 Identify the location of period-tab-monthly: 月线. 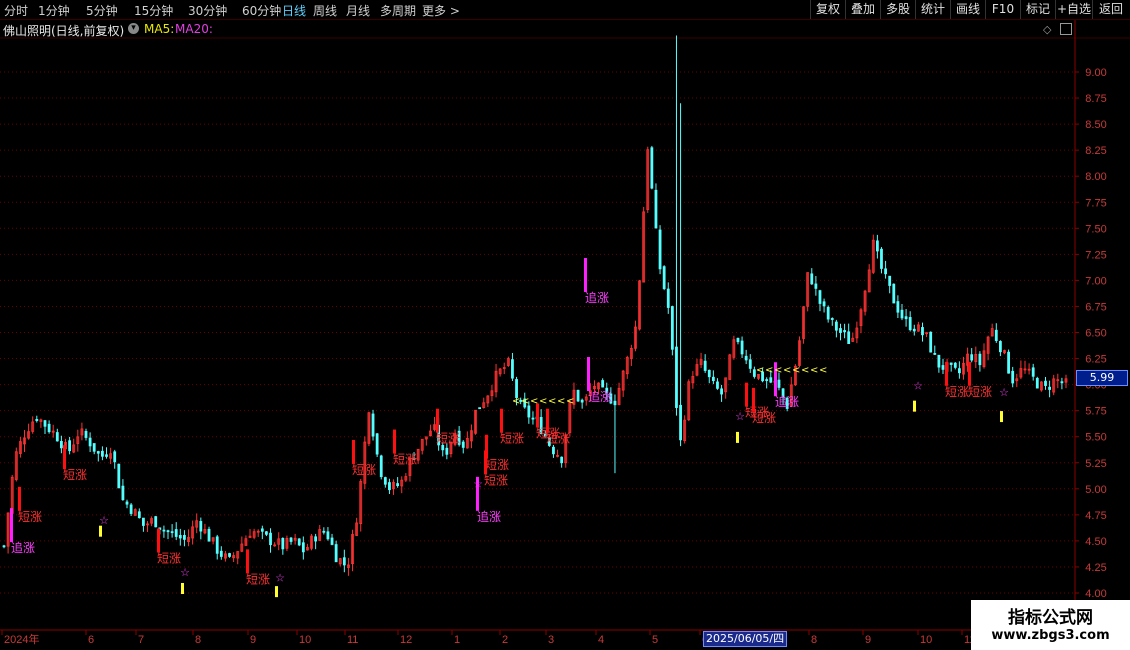
(358, 10).